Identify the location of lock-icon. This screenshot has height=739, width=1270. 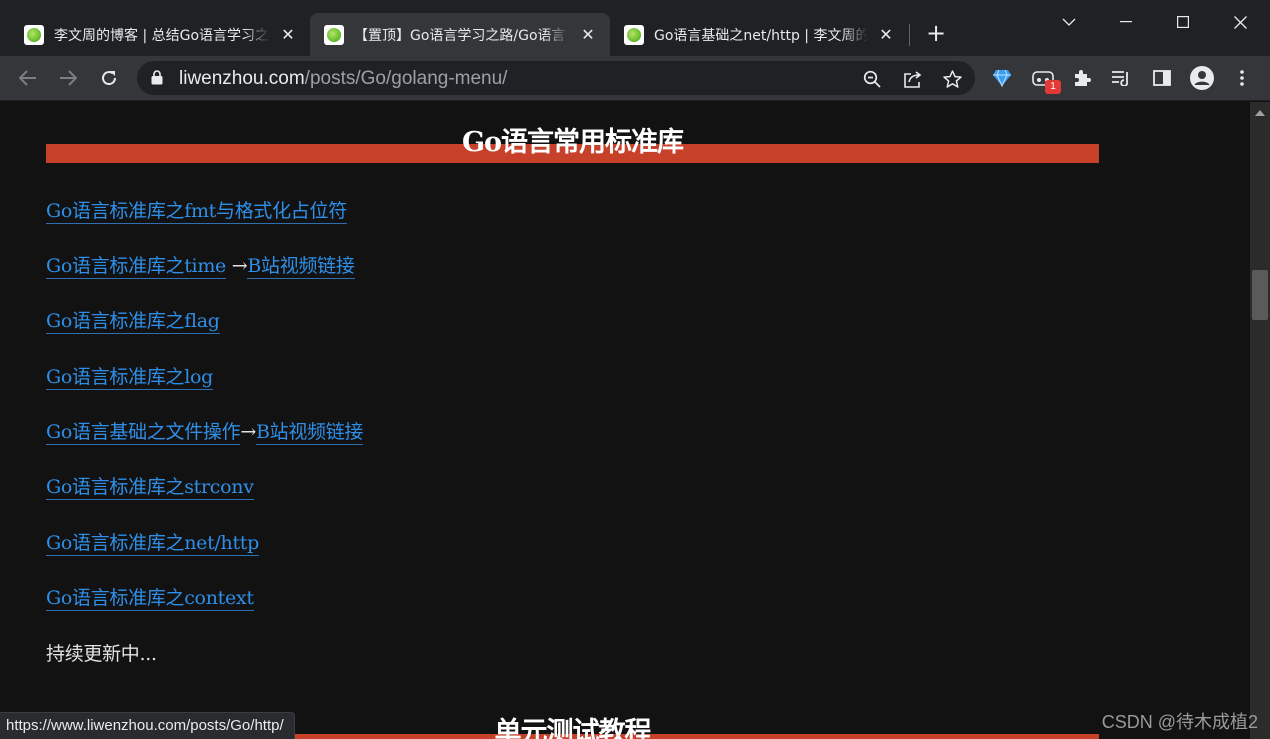
(157, 79).